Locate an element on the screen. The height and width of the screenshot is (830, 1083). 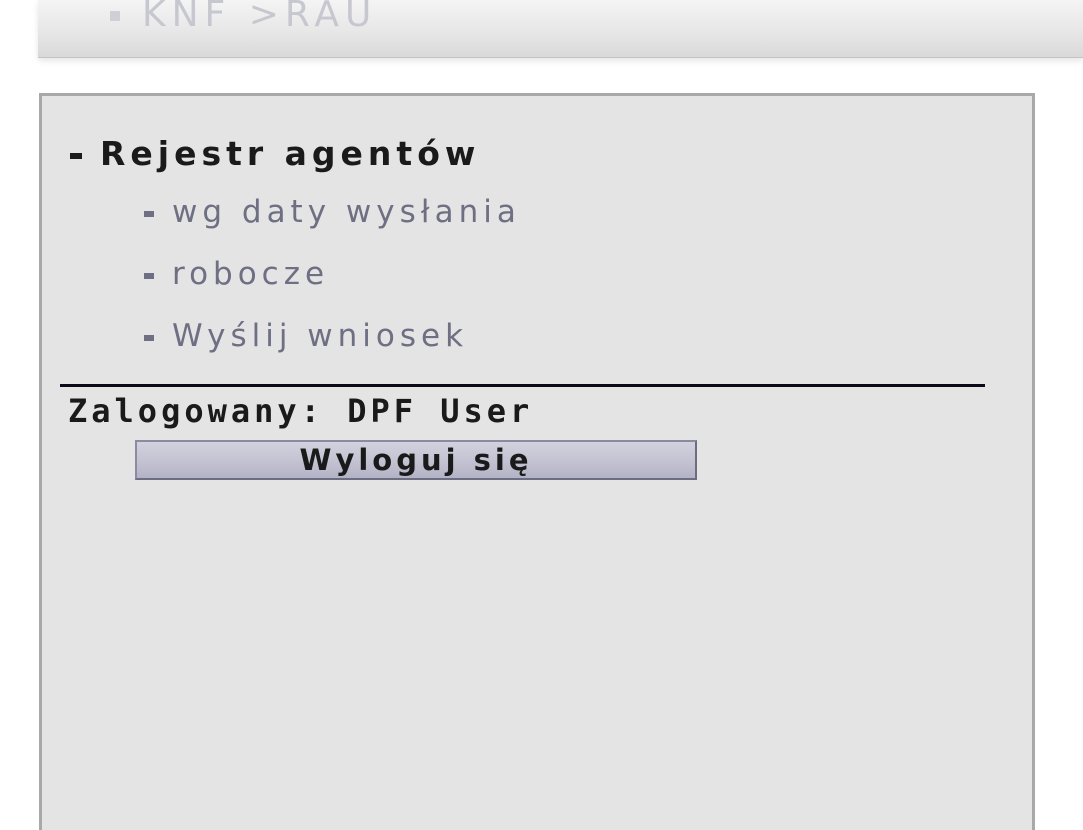
menu-subitem-wg-daty-wyslania: wg daty wysłania is located at coordinates (332, 212).